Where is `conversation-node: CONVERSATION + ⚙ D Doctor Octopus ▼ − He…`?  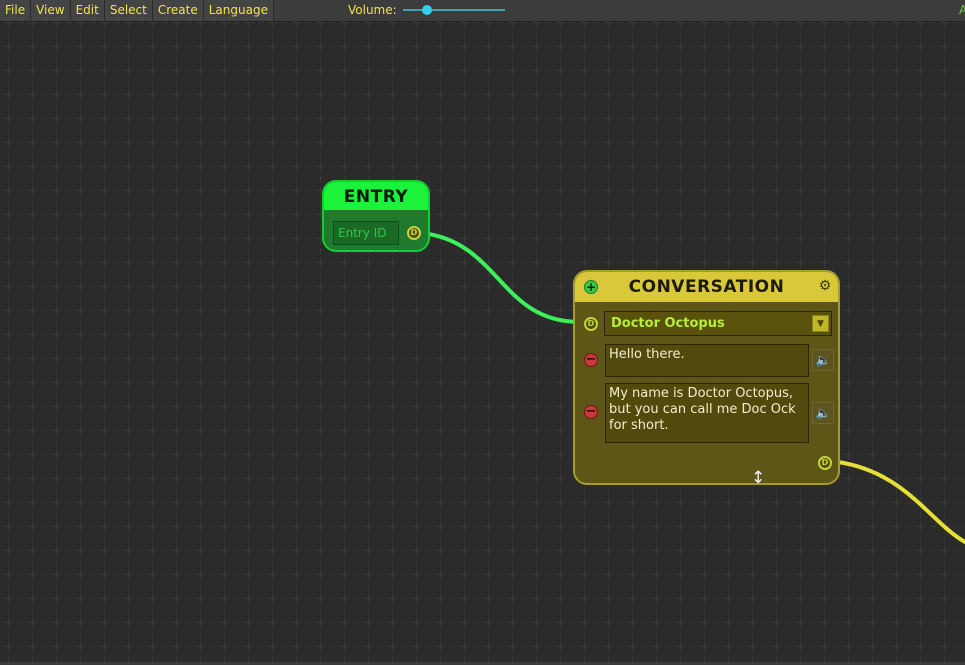 conversation-node: CONVERSATION + ⚙ D Doctor Octopus ▼ − He… is located at coordinates (706, 377).